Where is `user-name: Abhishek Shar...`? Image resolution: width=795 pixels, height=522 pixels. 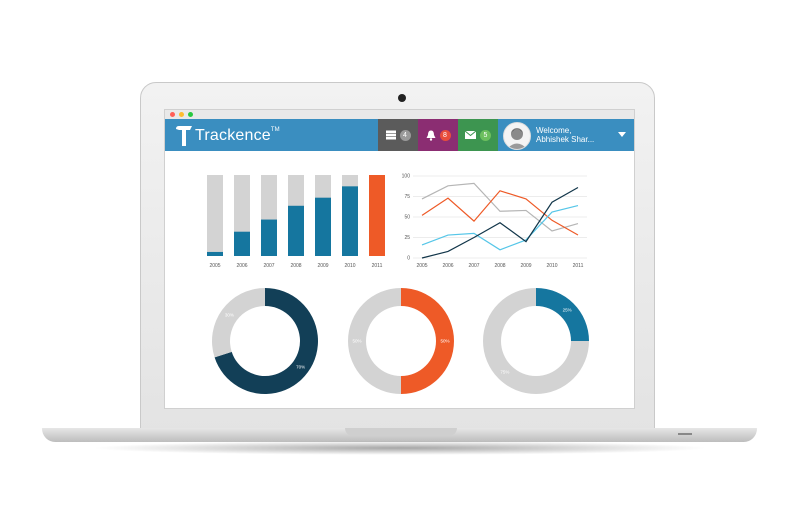 user-name: Abhishek Shar... is located at coordinates (565, 139).